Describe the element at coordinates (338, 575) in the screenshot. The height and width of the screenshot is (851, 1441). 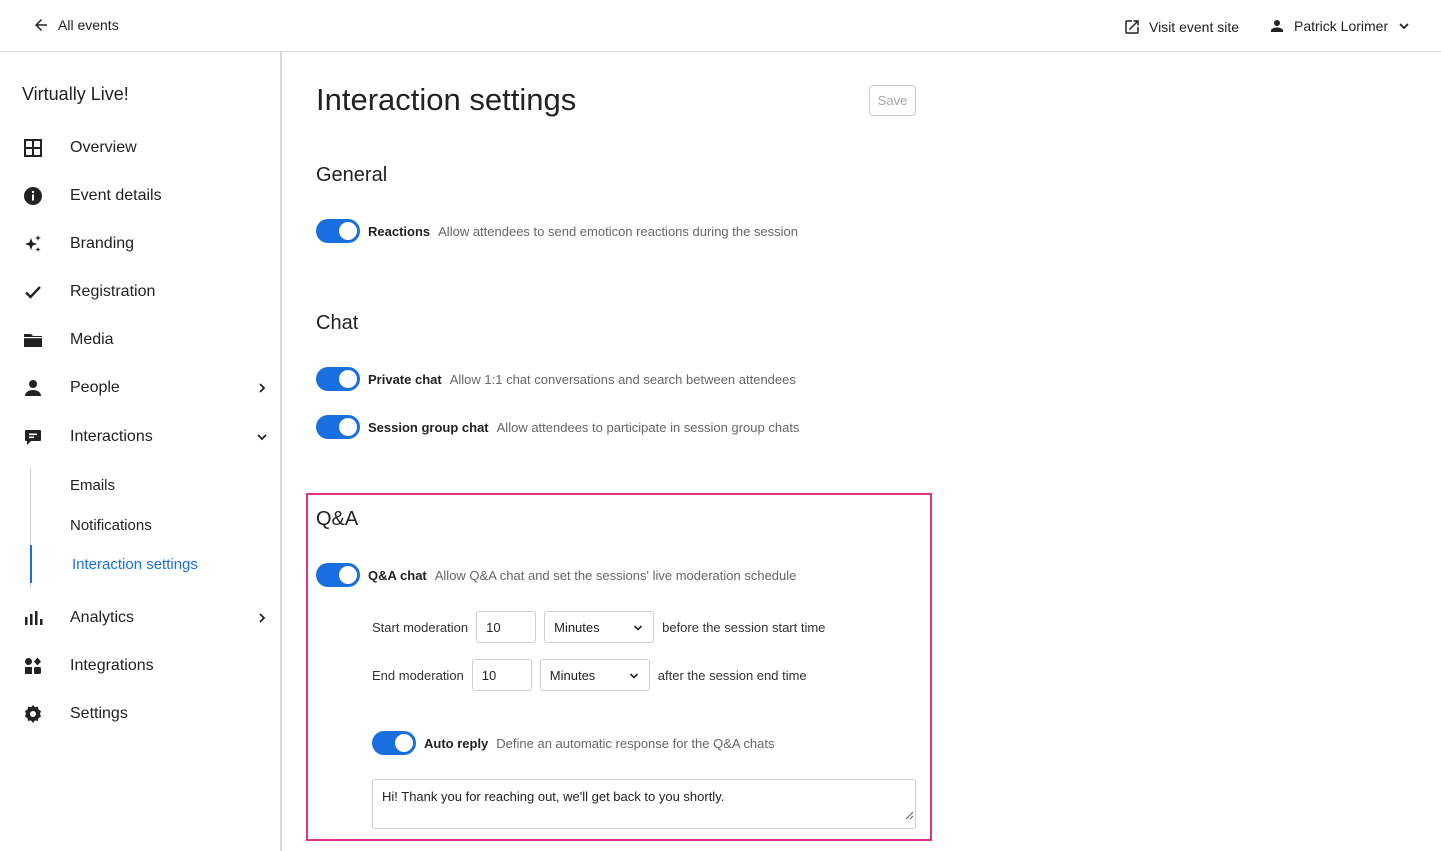
I see `qa-chat-toggle` at that location.